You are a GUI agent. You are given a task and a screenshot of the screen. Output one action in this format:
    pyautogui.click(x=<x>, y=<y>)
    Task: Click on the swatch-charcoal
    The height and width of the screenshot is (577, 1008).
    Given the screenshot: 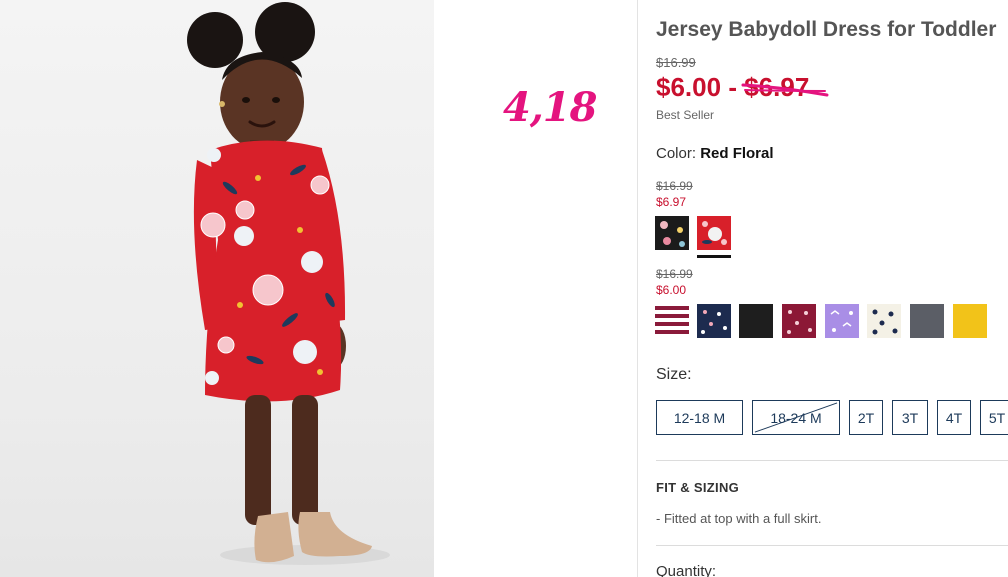 What is the action you would take?
    pyautogui.click(x=927, y=321)
    